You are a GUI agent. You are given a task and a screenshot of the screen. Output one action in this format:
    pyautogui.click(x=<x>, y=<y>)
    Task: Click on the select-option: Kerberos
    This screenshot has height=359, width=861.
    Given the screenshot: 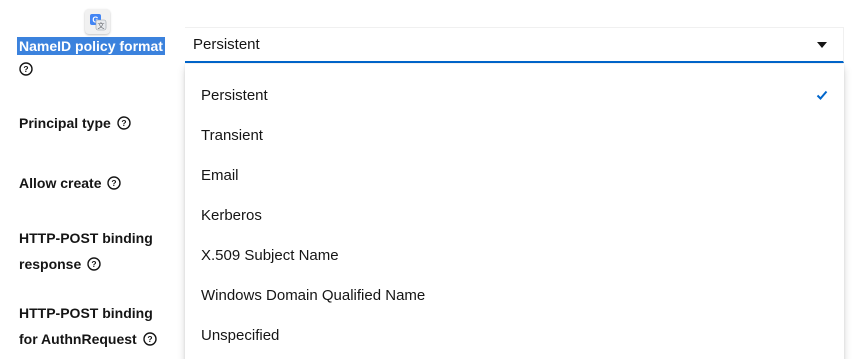 What is the action you would take?
    pyautogui.click(x=514, y=215)
    